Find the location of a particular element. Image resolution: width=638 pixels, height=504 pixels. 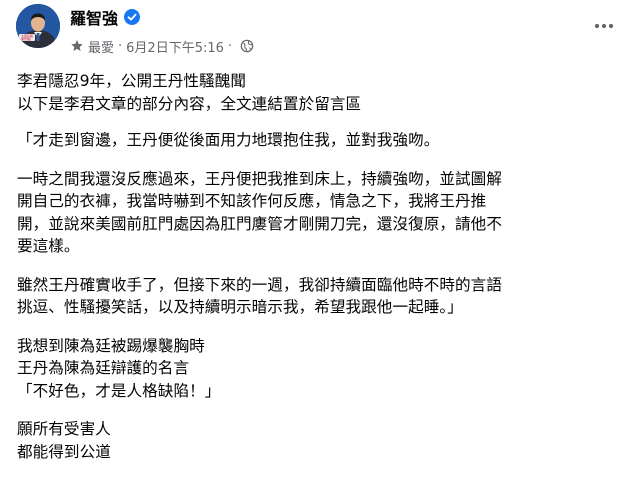

author-row: 羅智強 is located at coordinates (105, 17).